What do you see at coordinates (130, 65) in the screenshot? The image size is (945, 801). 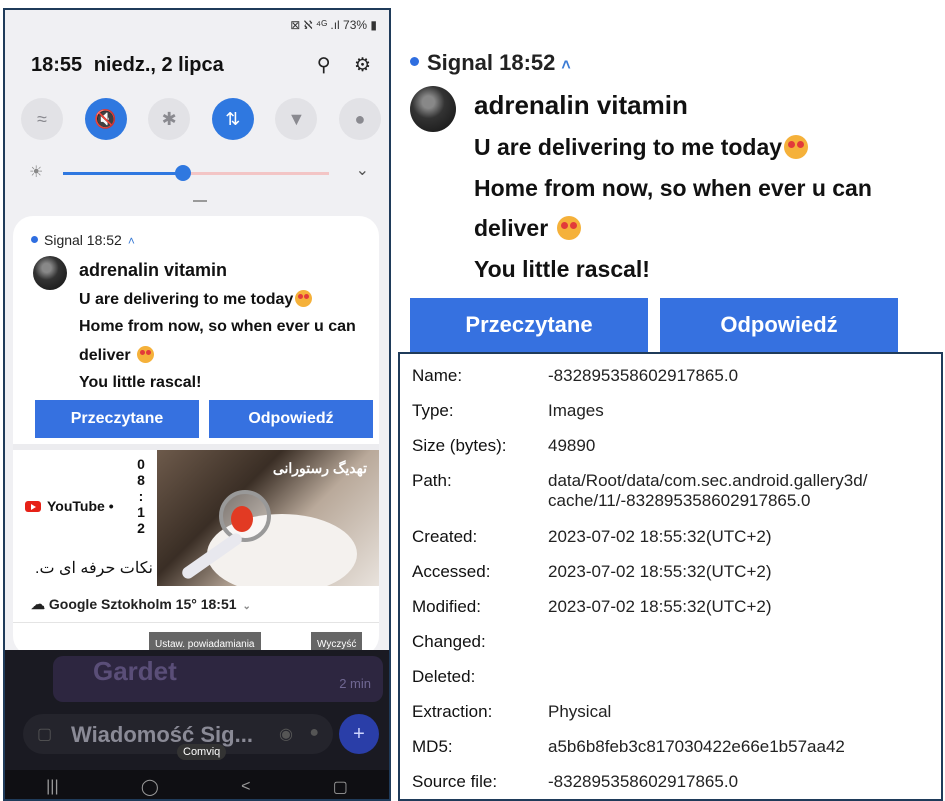 I see `quick-settings-header: 18:55 niedz., 2 lipca` at bounding box center [130, 65].